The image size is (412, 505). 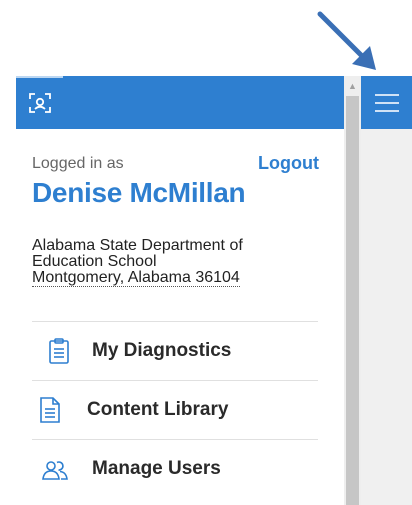 I want to click on scroll-up-arrow-icon: ▲, so click(x=352, y=86).